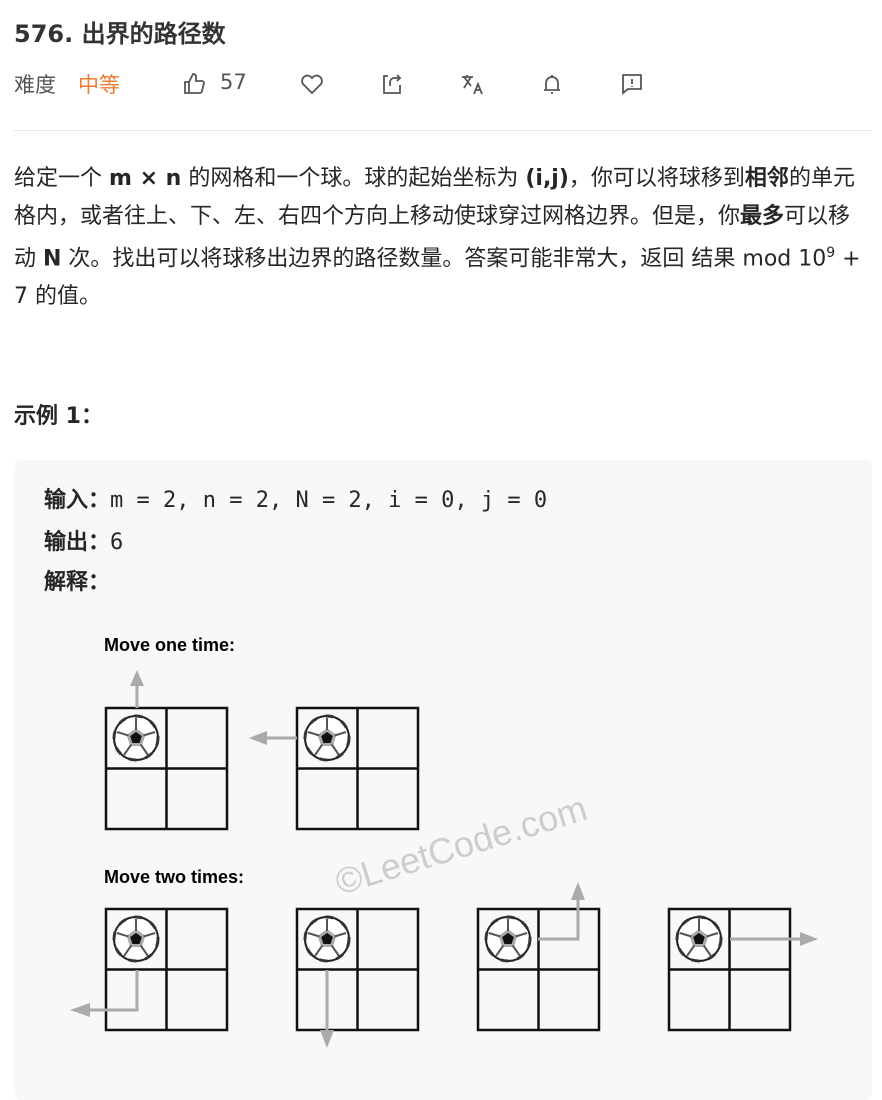 The image size is (882, 1100). I want to click on figure-label-one: Move one time:, so click(169, 645).